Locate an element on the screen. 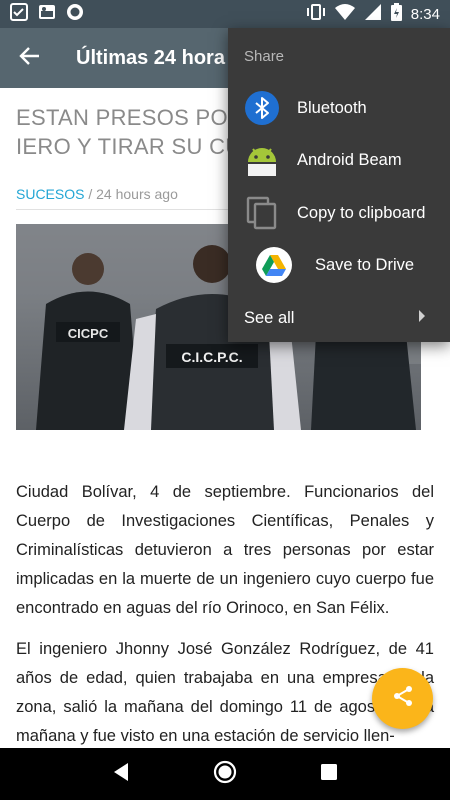 Image resolution: width=450 pixels, height=800 pixels. share-icon is located at coordinates (403, 698).